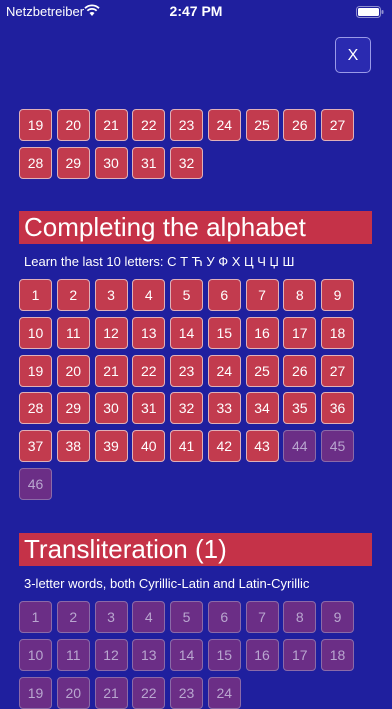 The image size is (392, 709). I want to click on level-tile: 38, so click(73, 446).